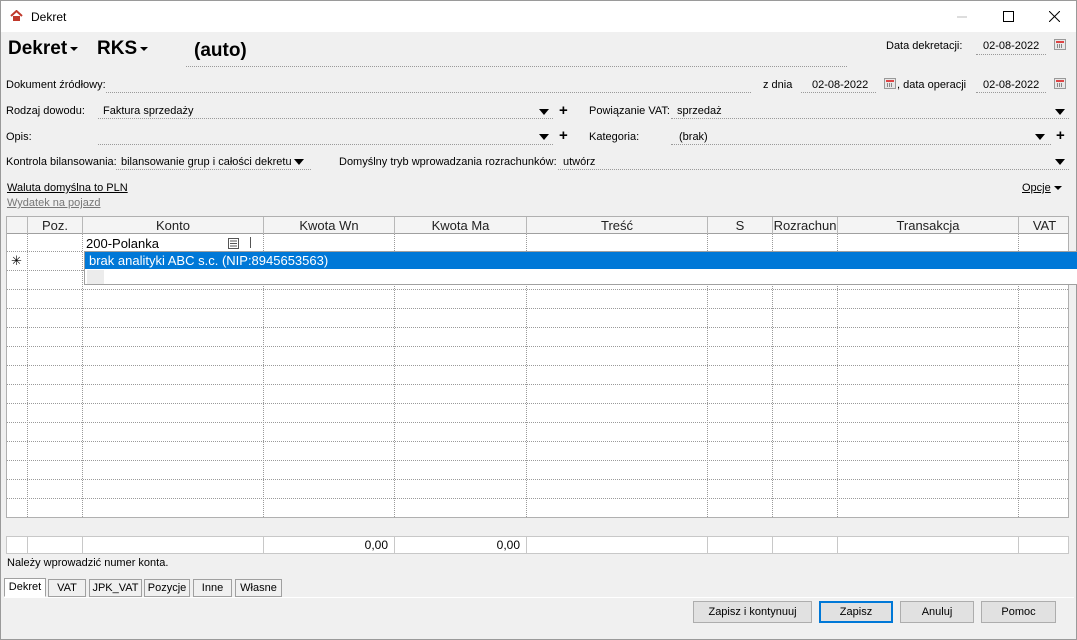  I want to click on lookup-icon, so click(233, 243).